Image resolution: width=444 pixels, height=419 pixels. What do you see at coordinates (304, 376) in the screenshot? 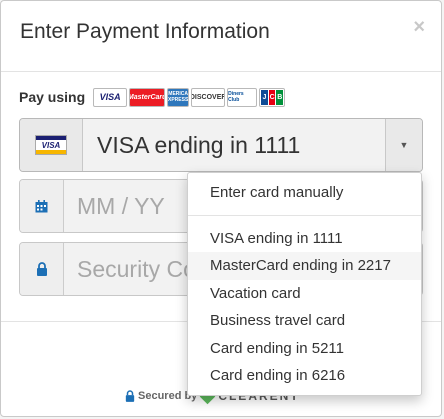
I see `dropdown-item: Card ending in 6216` at bounding box center [304, 376].